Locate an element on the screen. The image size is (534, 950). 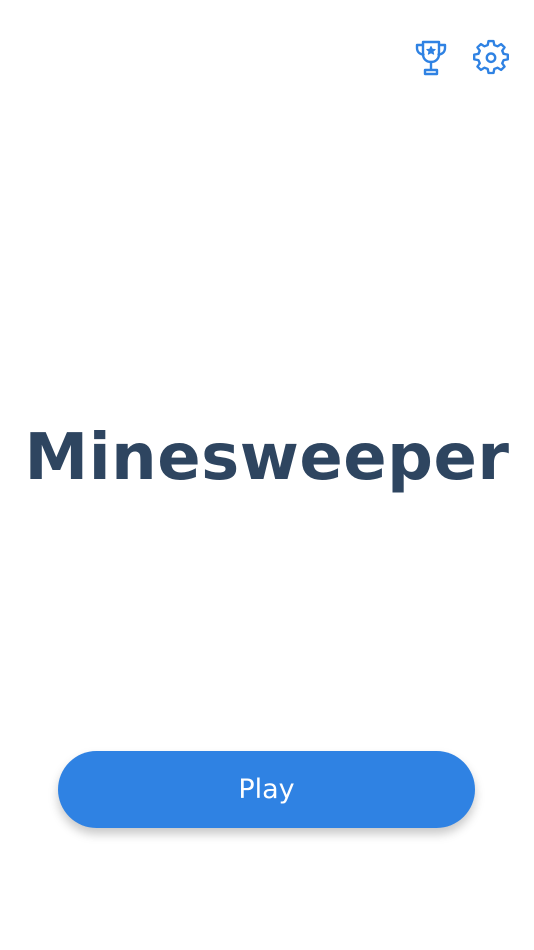
game-title: Minesweeper is located at coordinates (267, 458).